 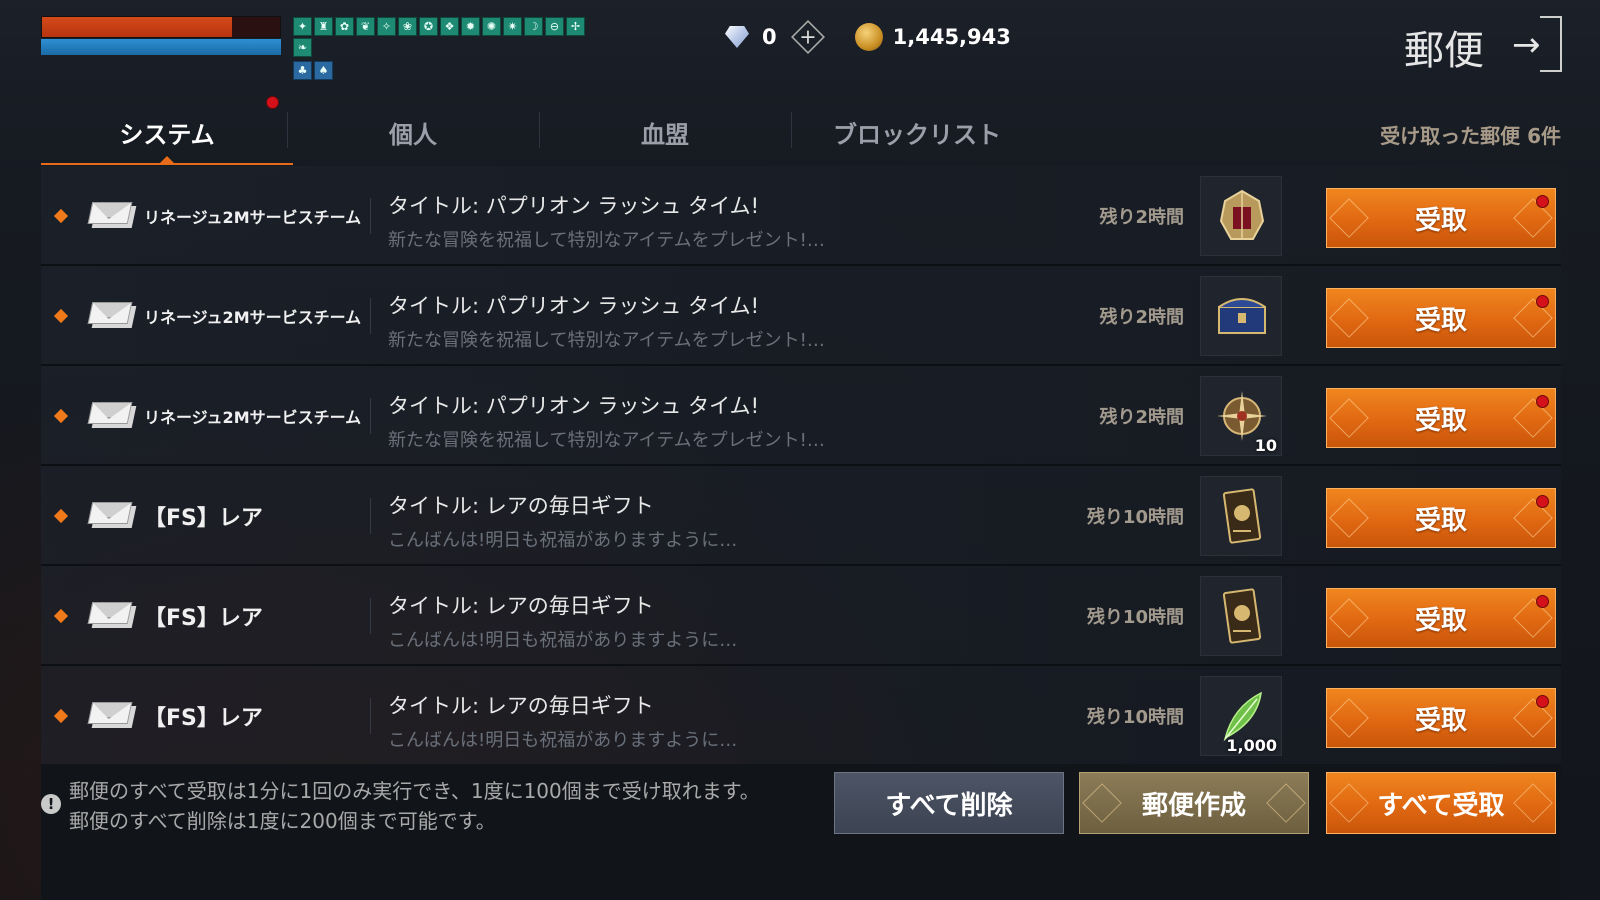 I want to click on tab-label: システム, so click(x=167, y=135).